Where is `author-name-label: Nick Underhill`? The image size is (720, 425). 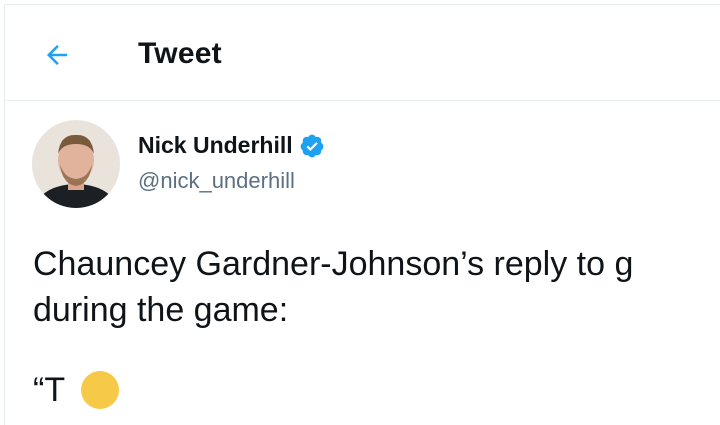
author-name-label: Nick Underhill is located at coordinates (215, 145).